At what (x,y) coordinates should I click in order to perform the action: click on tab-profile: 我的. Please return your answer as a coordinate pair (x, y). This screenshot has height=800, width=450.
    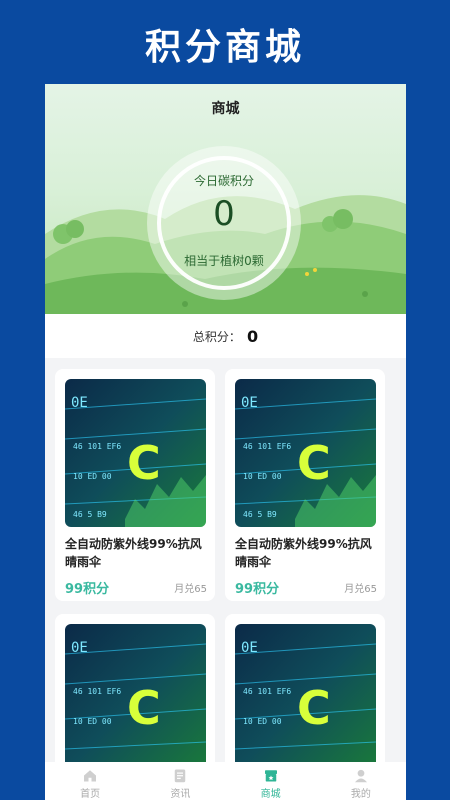
    Looking at the image, I should click on (361, 781).